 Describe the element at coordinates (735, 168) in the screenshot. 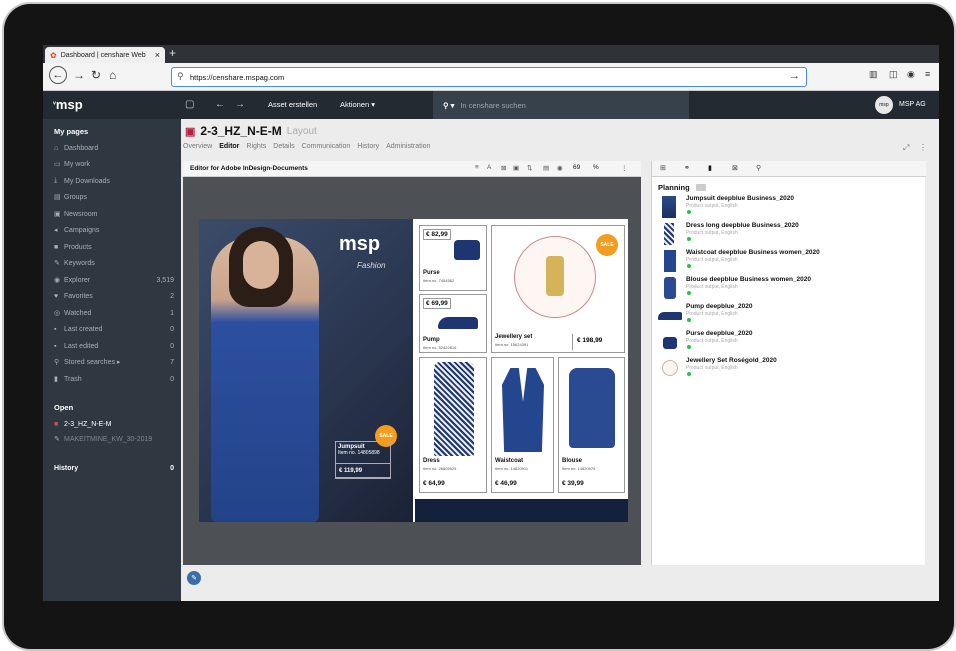

I see `image-tab-icon: ⊠` at that location.